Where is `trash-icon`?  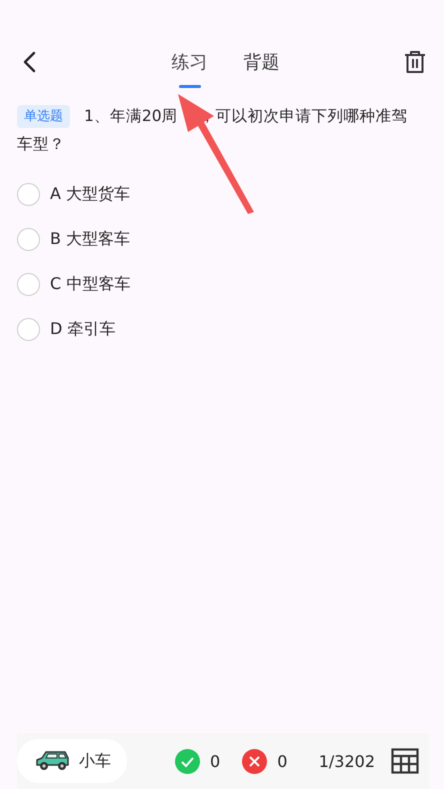 trash-icon is located at coordinates (415, 62).